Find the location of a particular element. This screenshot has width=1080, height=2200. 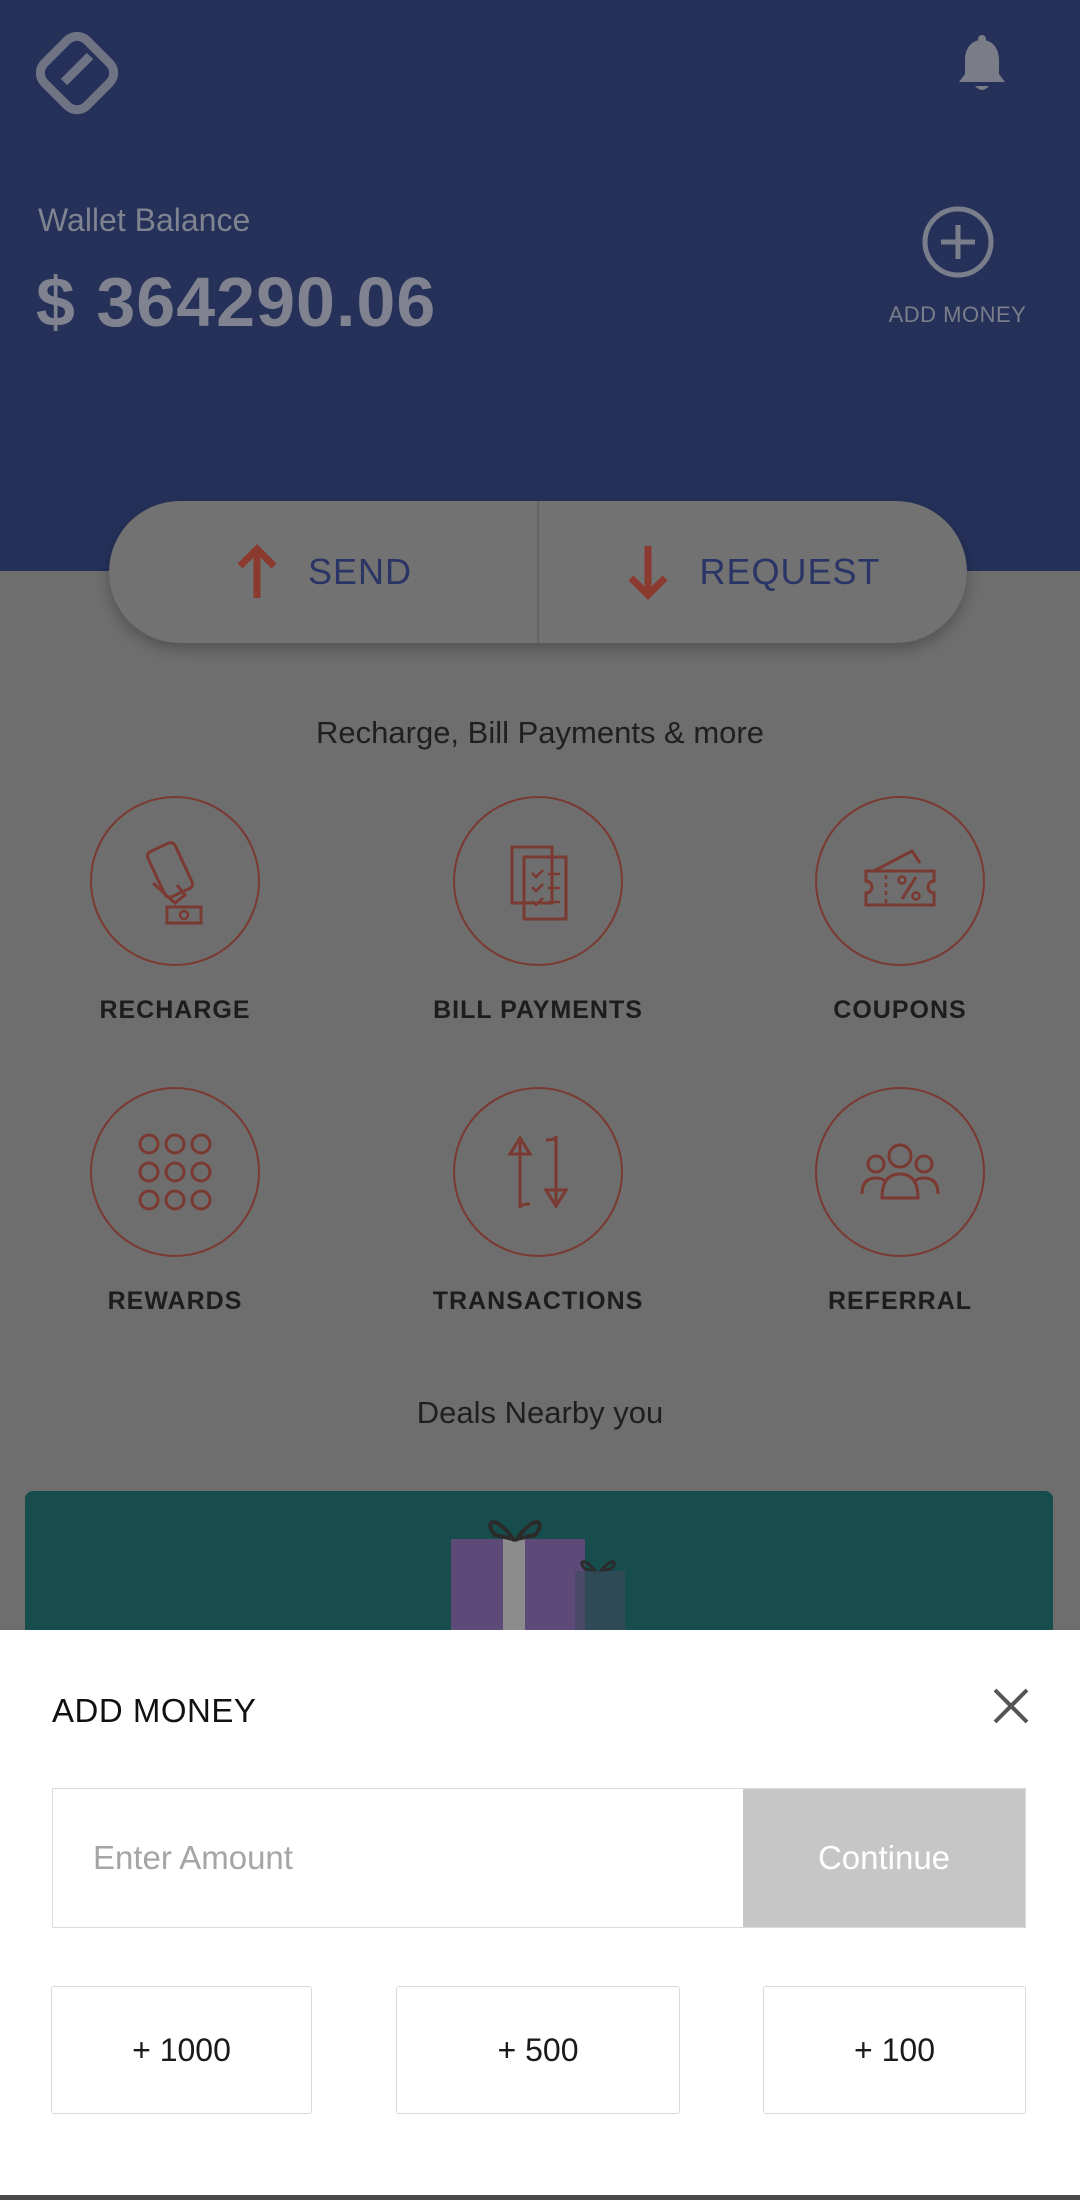

recharge-icon is located at coordinates (174, 883).